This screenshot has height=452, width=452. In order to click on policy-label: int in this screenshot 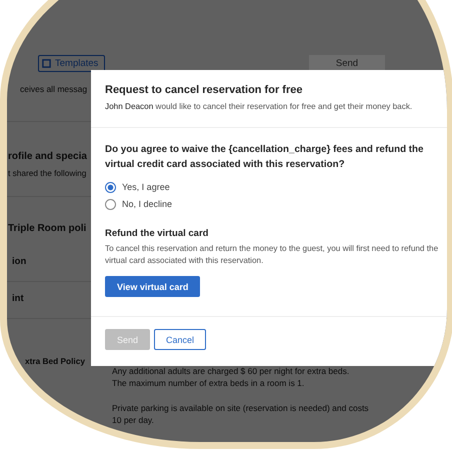, I will do `click(18, 299)`.